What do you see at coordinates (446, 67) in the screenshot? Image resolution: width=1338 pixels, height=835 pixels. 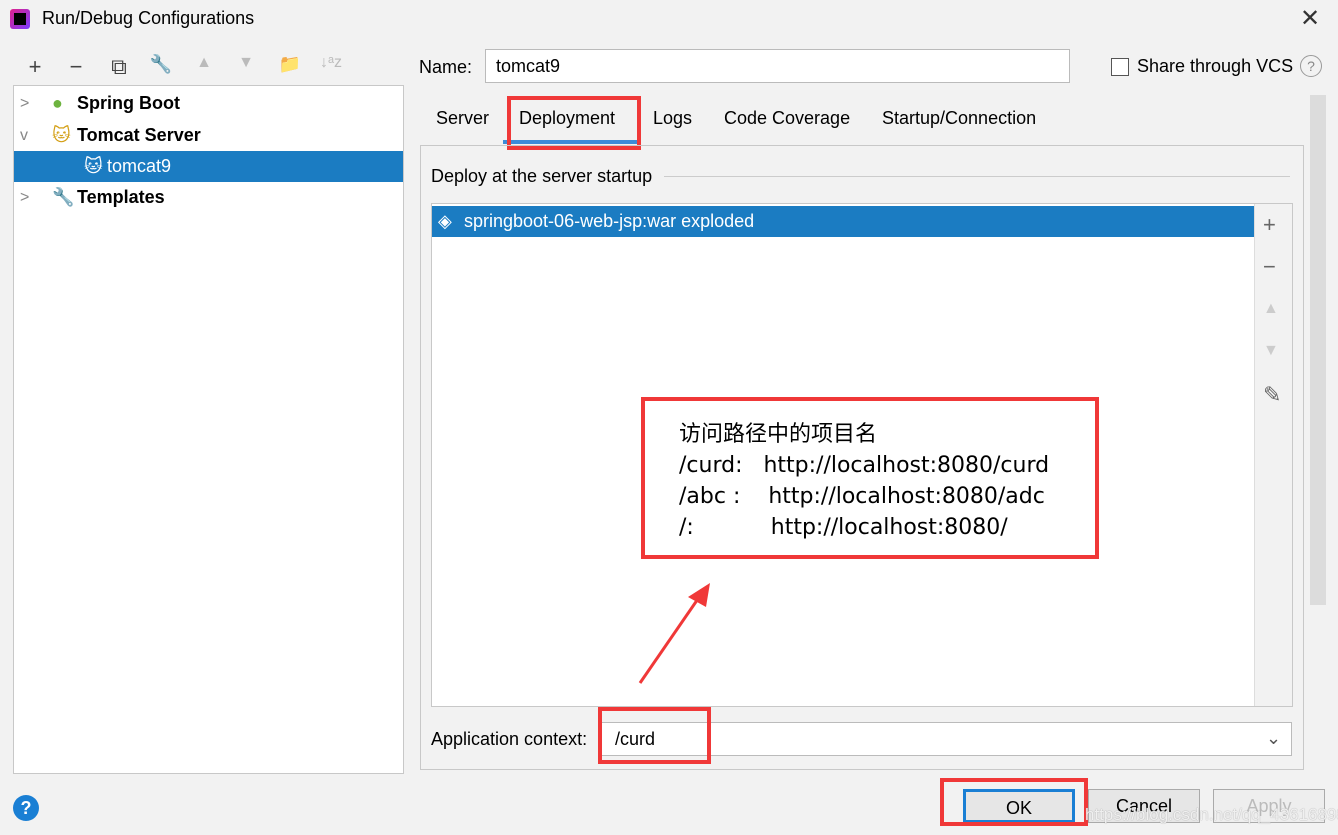 I see `name-label: Name:` at bounding box center [446, 67].